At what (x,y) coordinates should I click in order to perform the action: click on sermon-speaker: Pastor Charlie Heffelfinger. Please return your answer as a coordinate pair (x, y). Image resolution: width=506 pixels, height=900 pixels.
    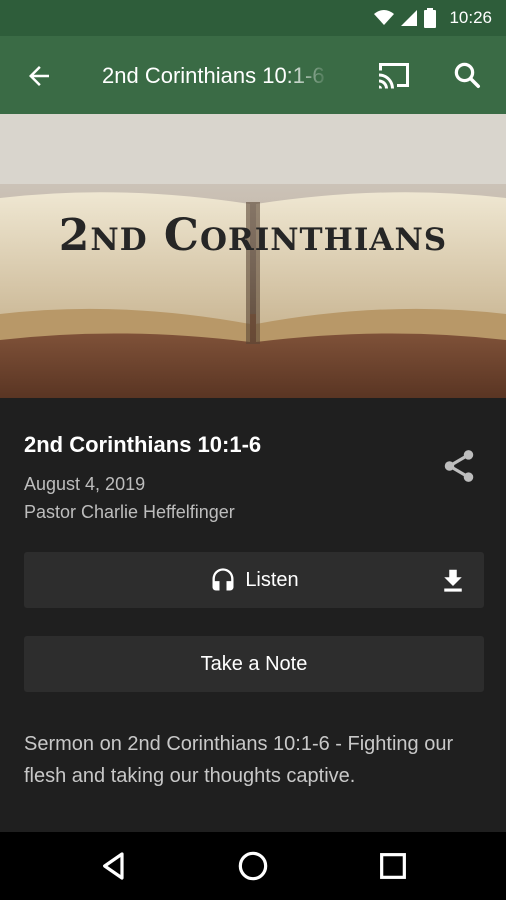
    Looking at the image, I should click on (129, 512).